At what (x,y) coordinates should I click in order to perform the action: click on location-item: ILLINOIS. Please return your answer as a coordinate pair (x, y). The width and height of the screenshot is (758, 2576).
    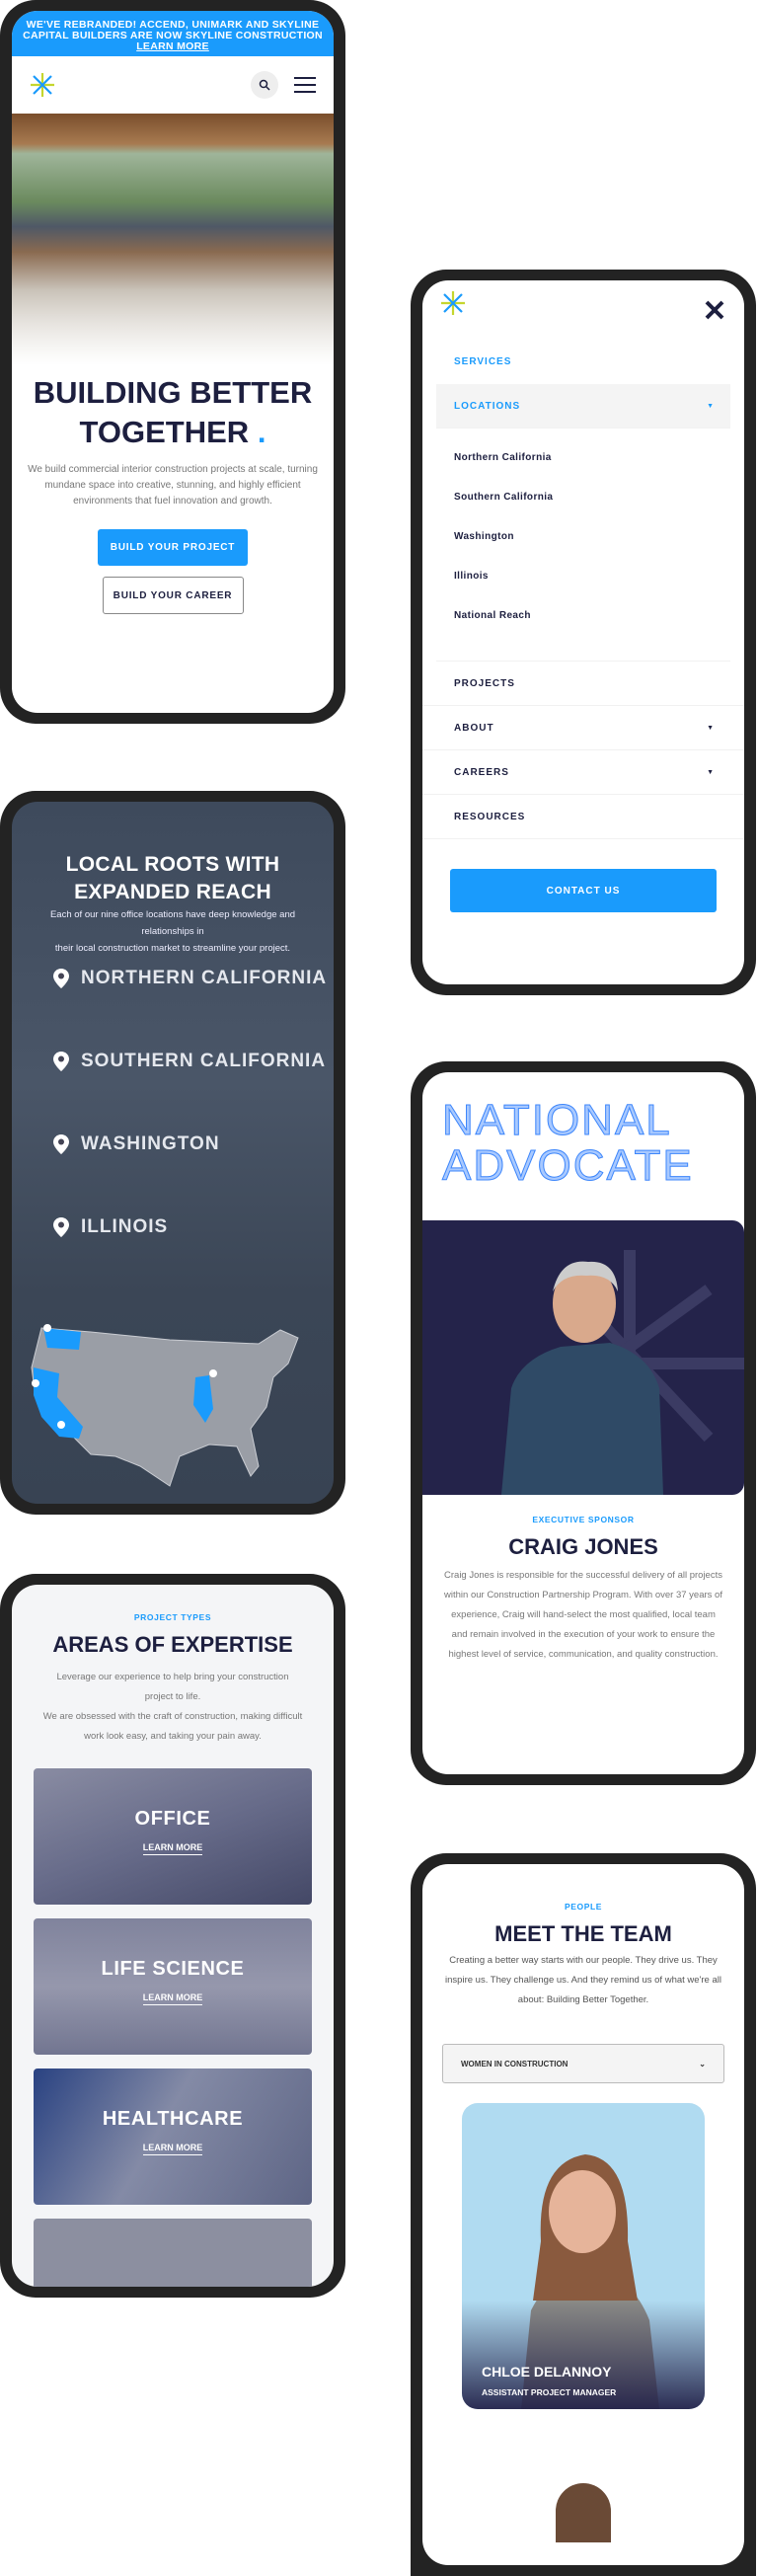
    Looking at the image, I should click on (173, 1227).